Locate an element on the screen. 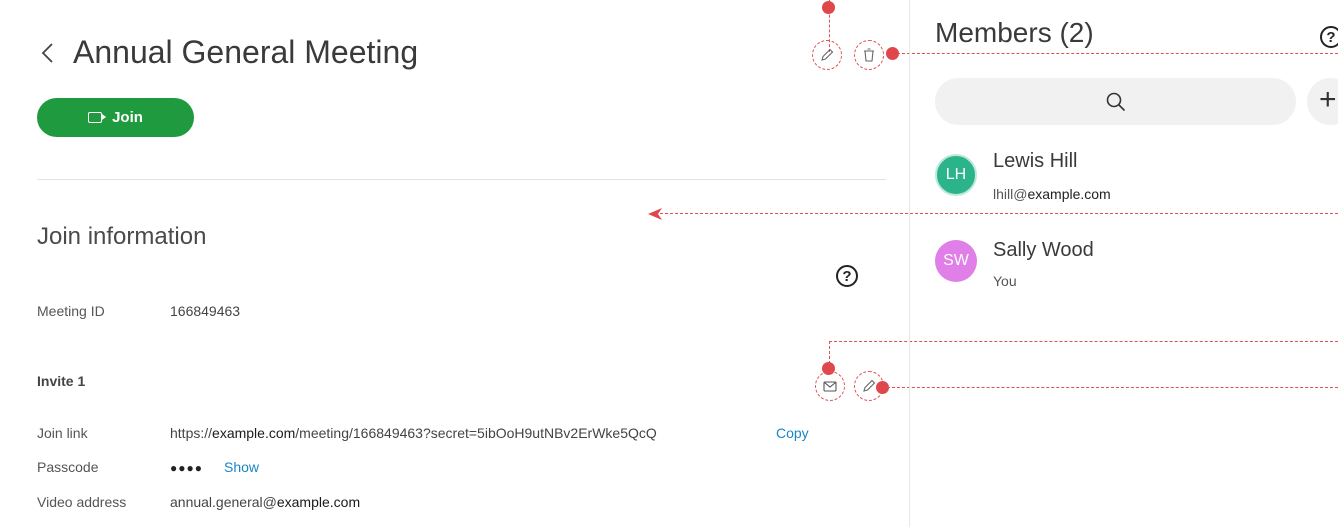 The height and width of the screenshot is (527, 1338). member-email: lhill@example.com is located at coordinates (1052, 194).